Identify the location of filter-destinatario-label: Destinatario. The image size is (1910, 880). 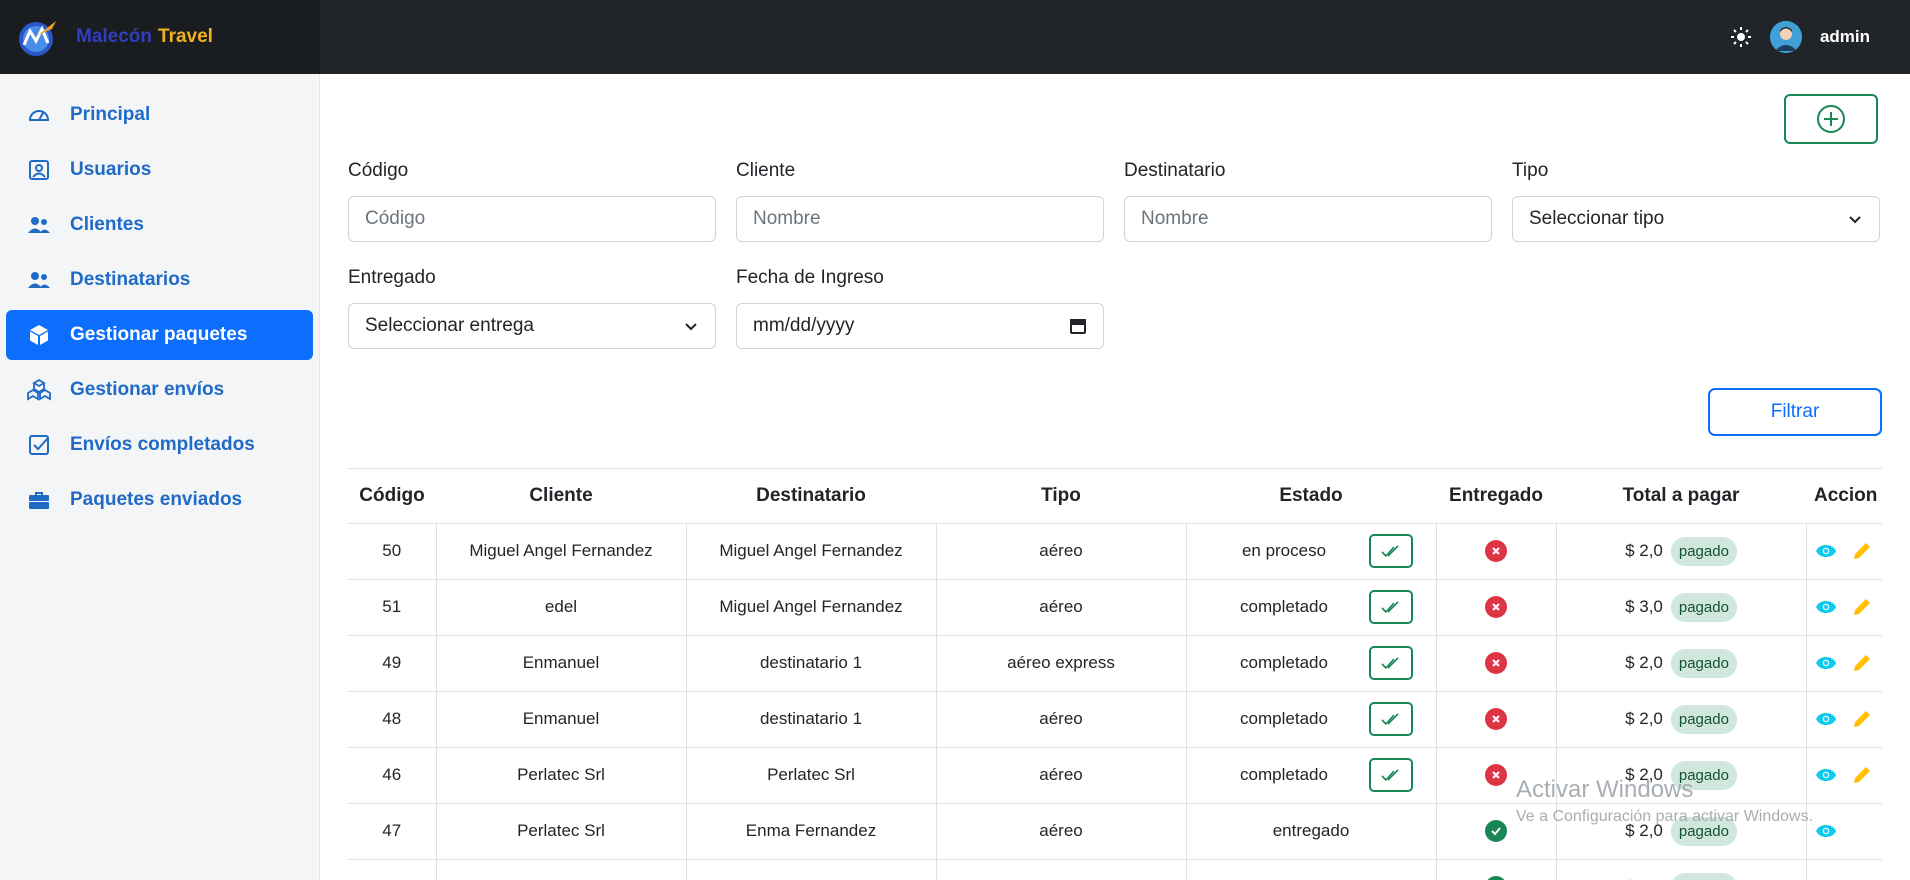
(1175, 170).